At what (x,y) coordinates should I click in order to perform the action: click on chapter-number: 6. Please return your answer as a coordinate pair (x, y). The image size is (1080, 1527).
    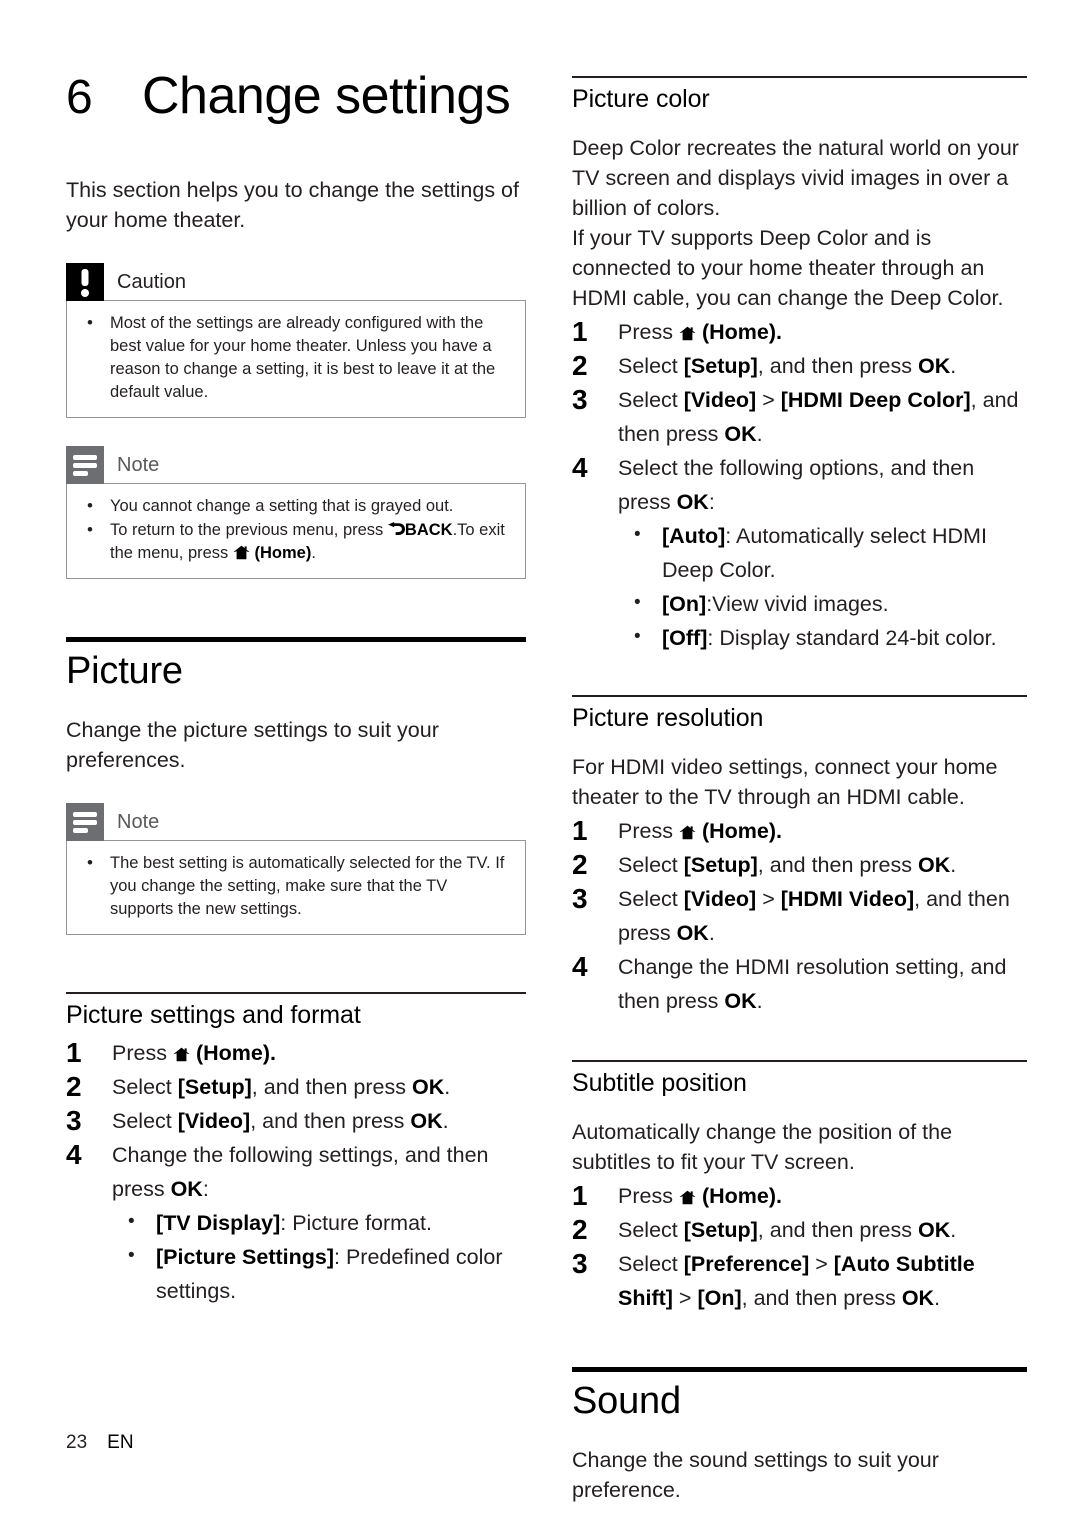
    Looking at the image, I should click on (79, 97).